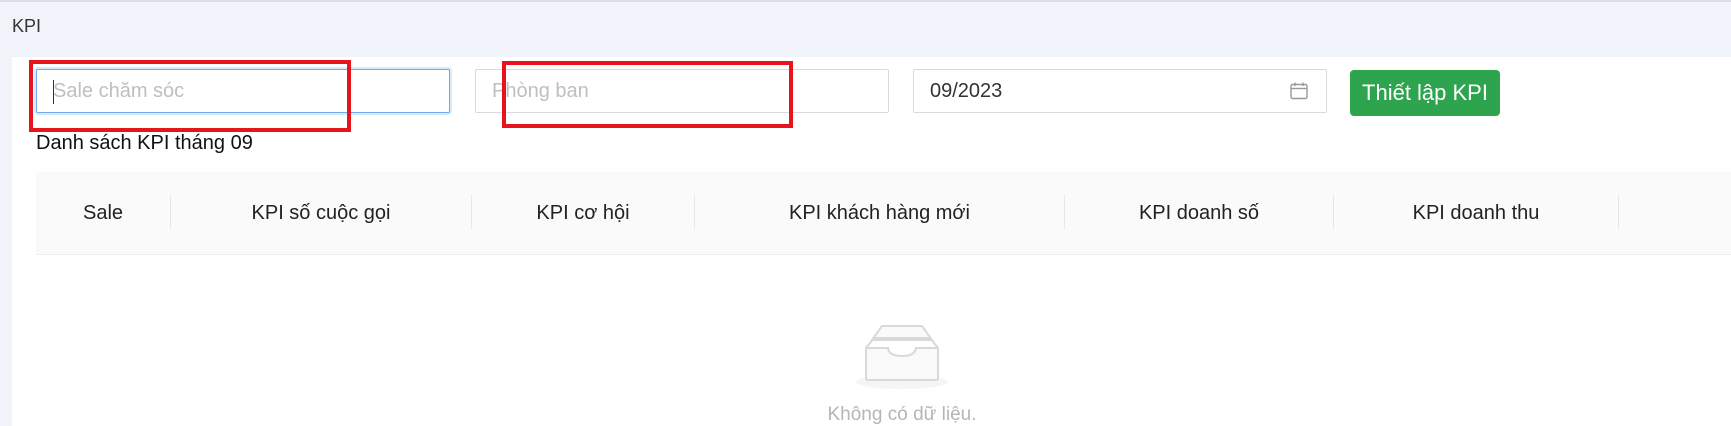 This screenshot has width=1731, height=426. What do you see at coordinates (27, 26) in the screenshot?
I see `page-title: KPI` at bounding box center [27, 26].